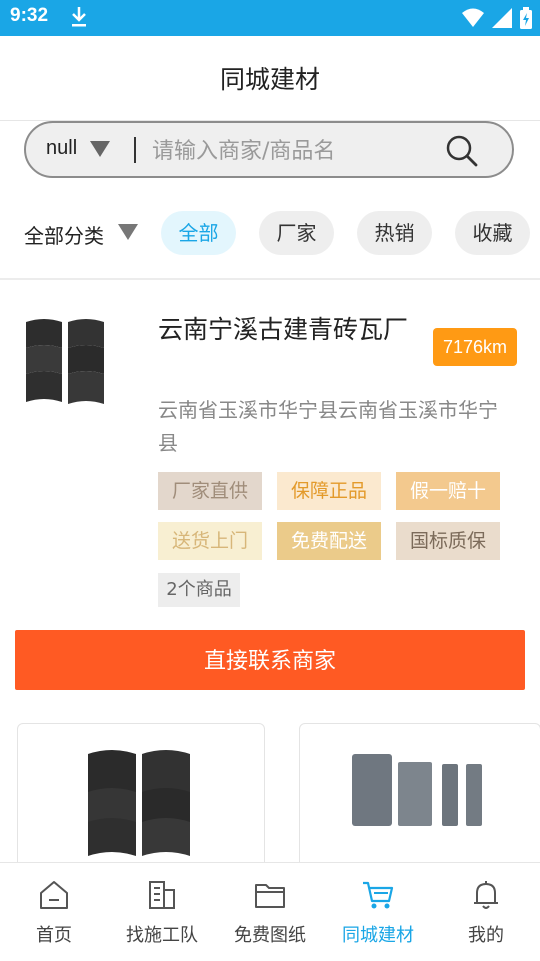 The width and height of the screenshot is (540, 961). Describe the element at coordinates (270, 935) in the screenshot. I see `nav-label: 免费图纸` at that location.